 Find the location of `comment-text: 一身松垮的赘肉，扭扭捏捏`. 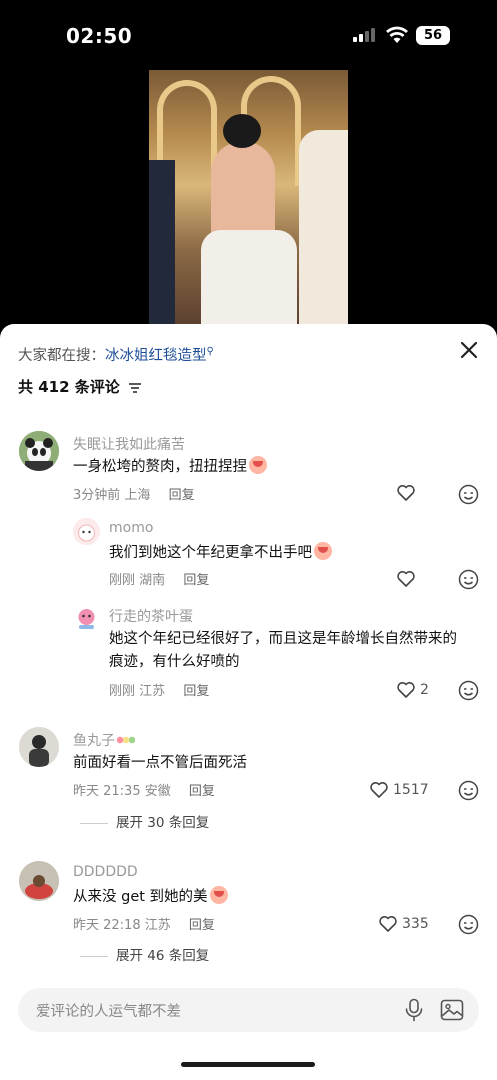

comment-text: 一身松垮的赘肉，扭扭捏捏 is located at coordinates (170, 467).